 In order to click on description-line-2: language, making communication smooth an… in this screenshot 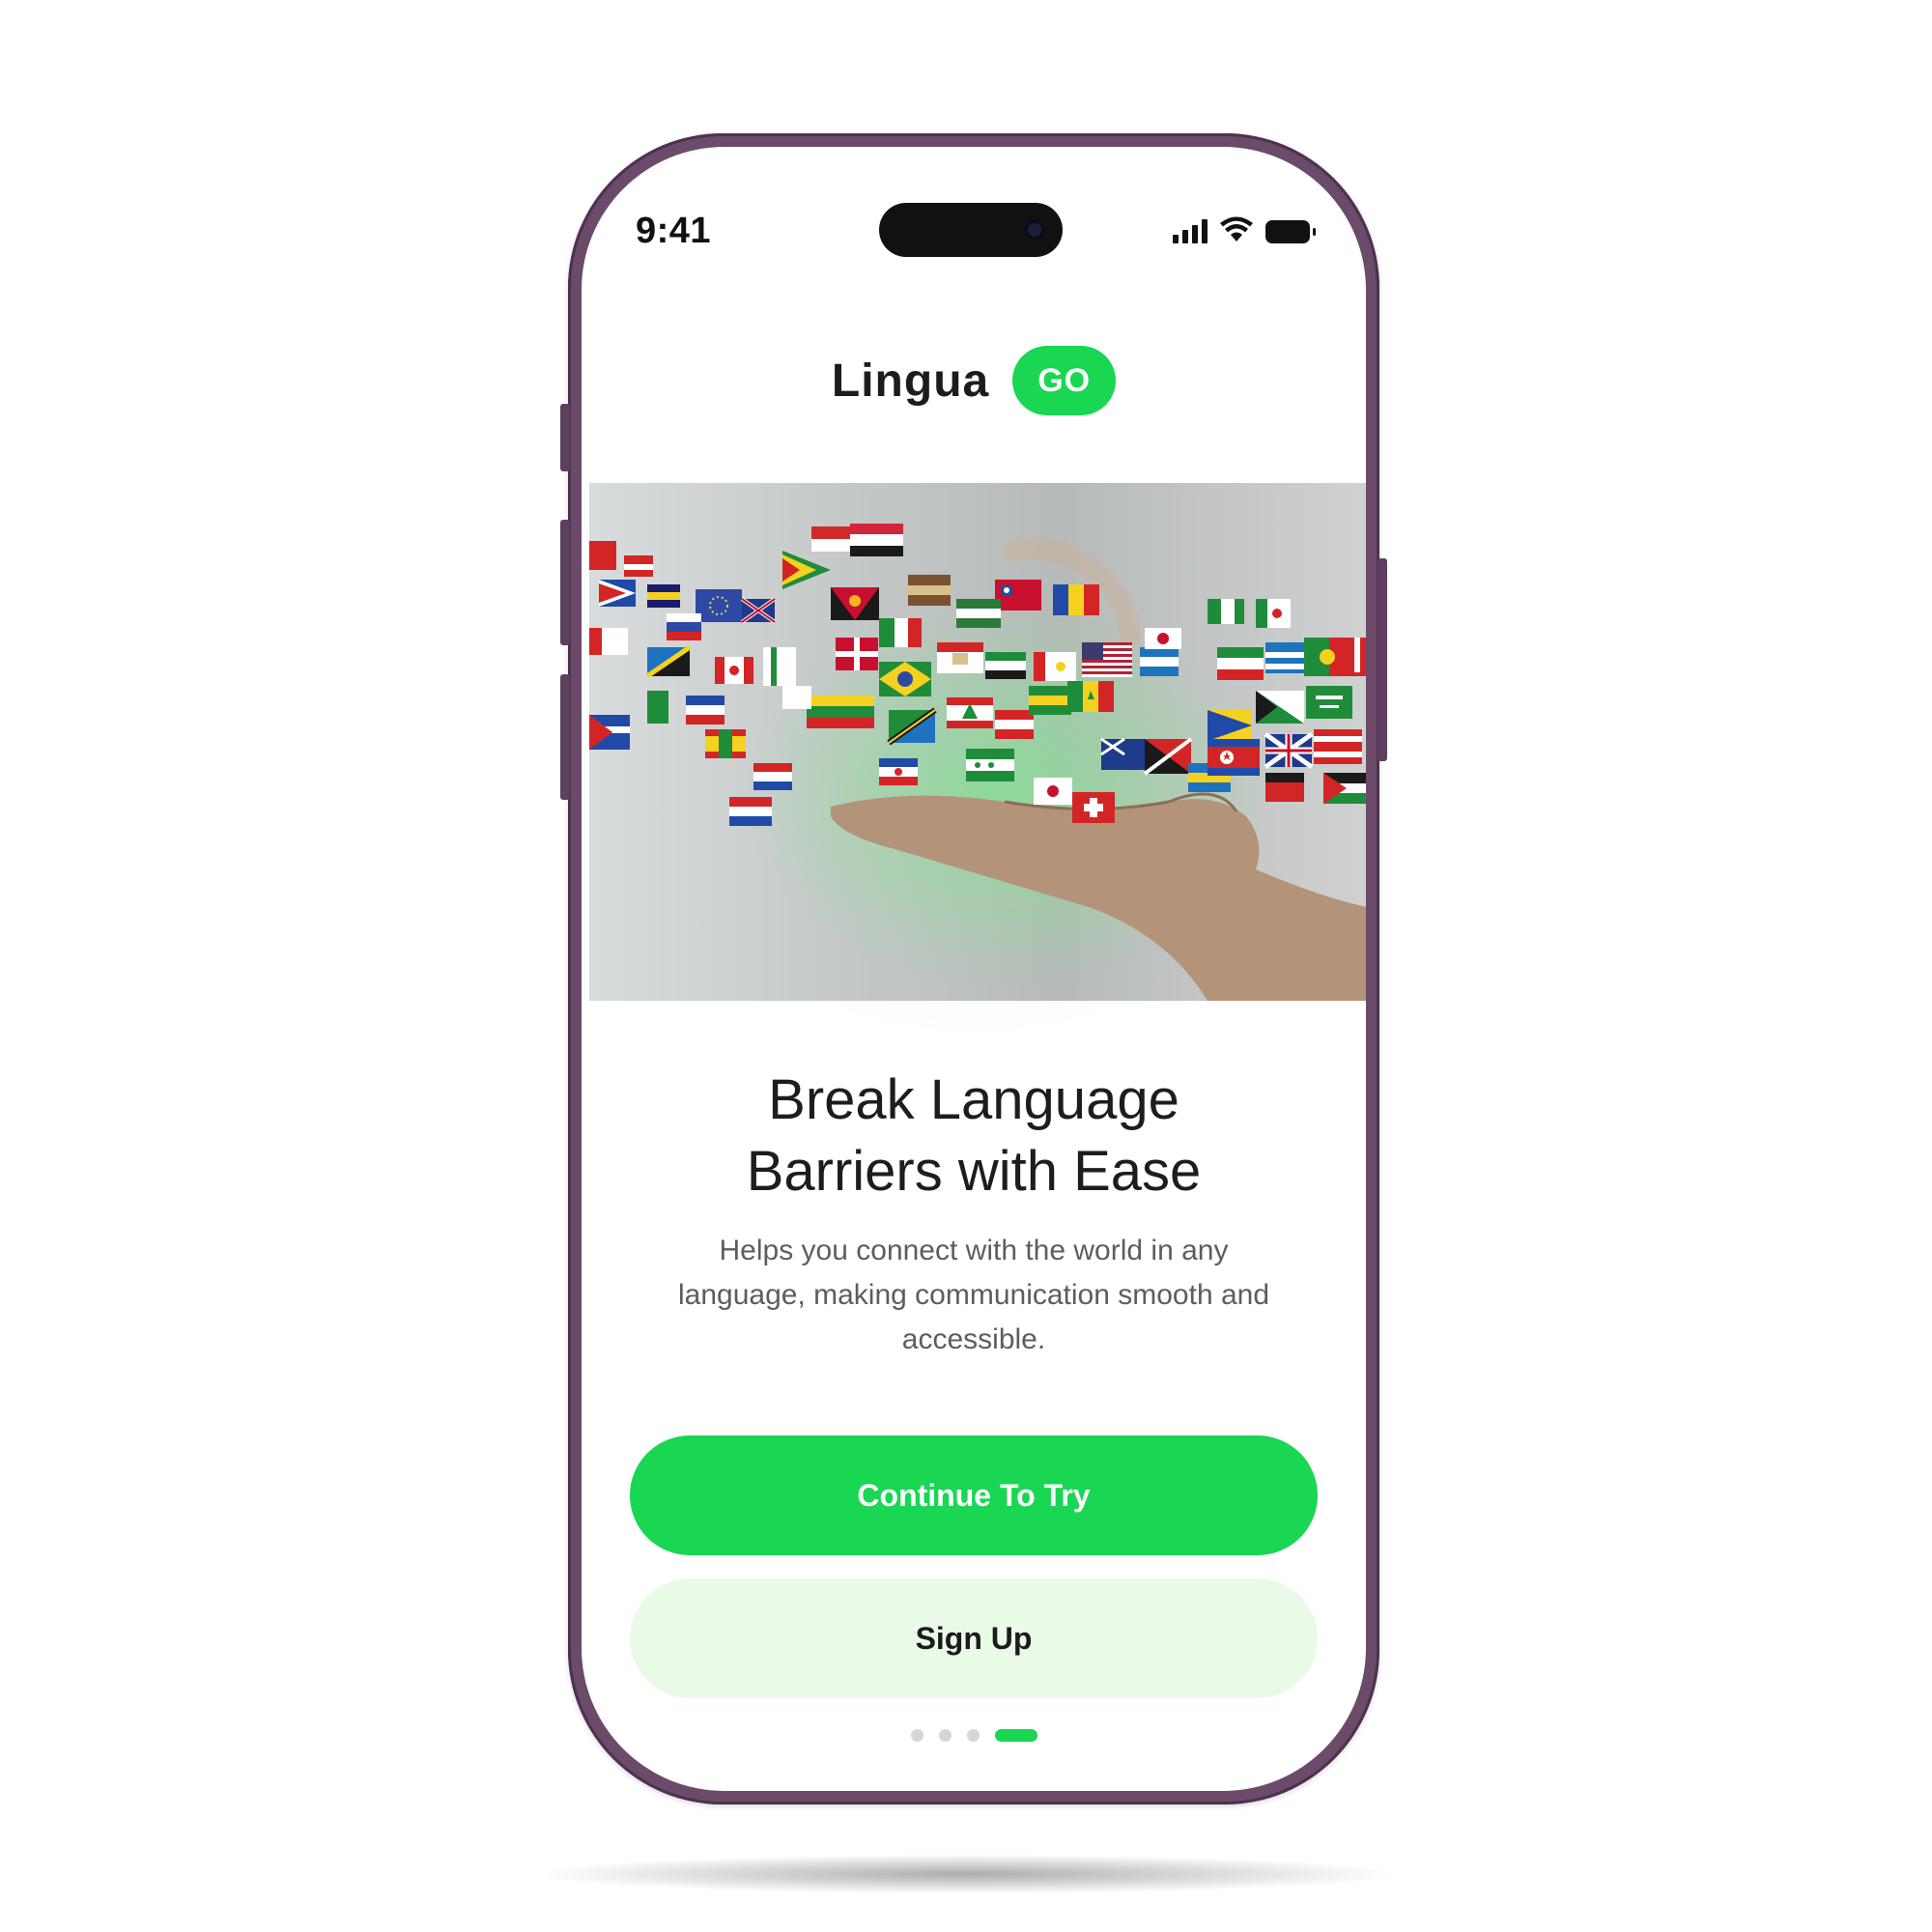, I will do `click(973, 1295)`.